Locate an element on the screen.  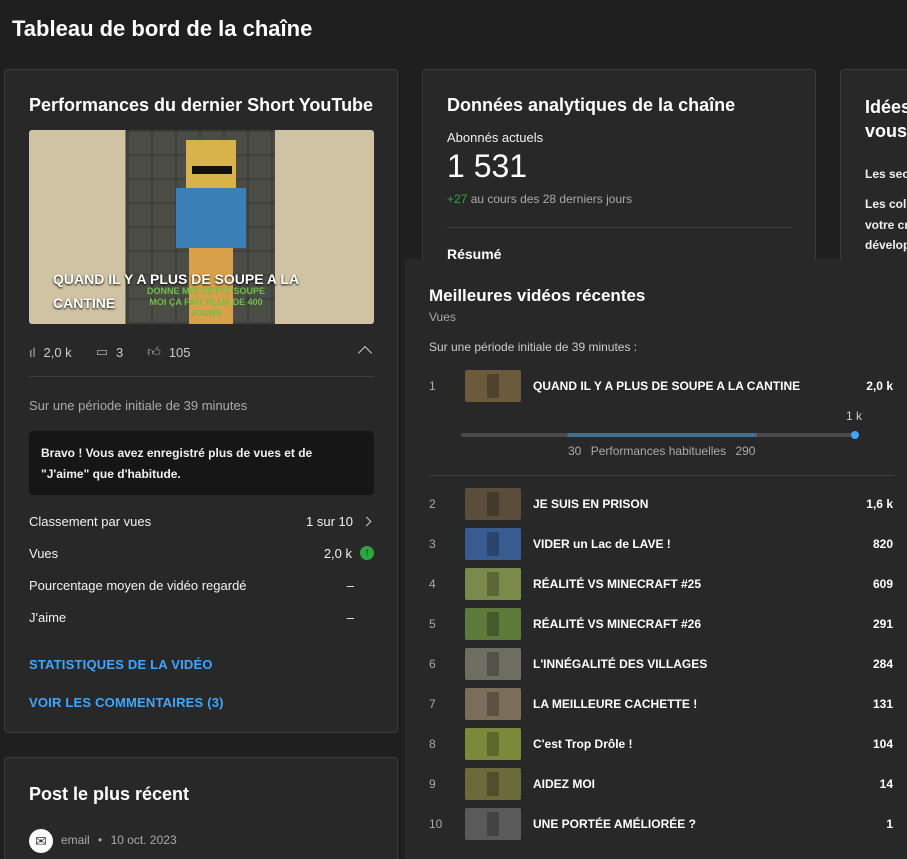
ideas-card-title: Idées vous is located at coordinates (886, 119).